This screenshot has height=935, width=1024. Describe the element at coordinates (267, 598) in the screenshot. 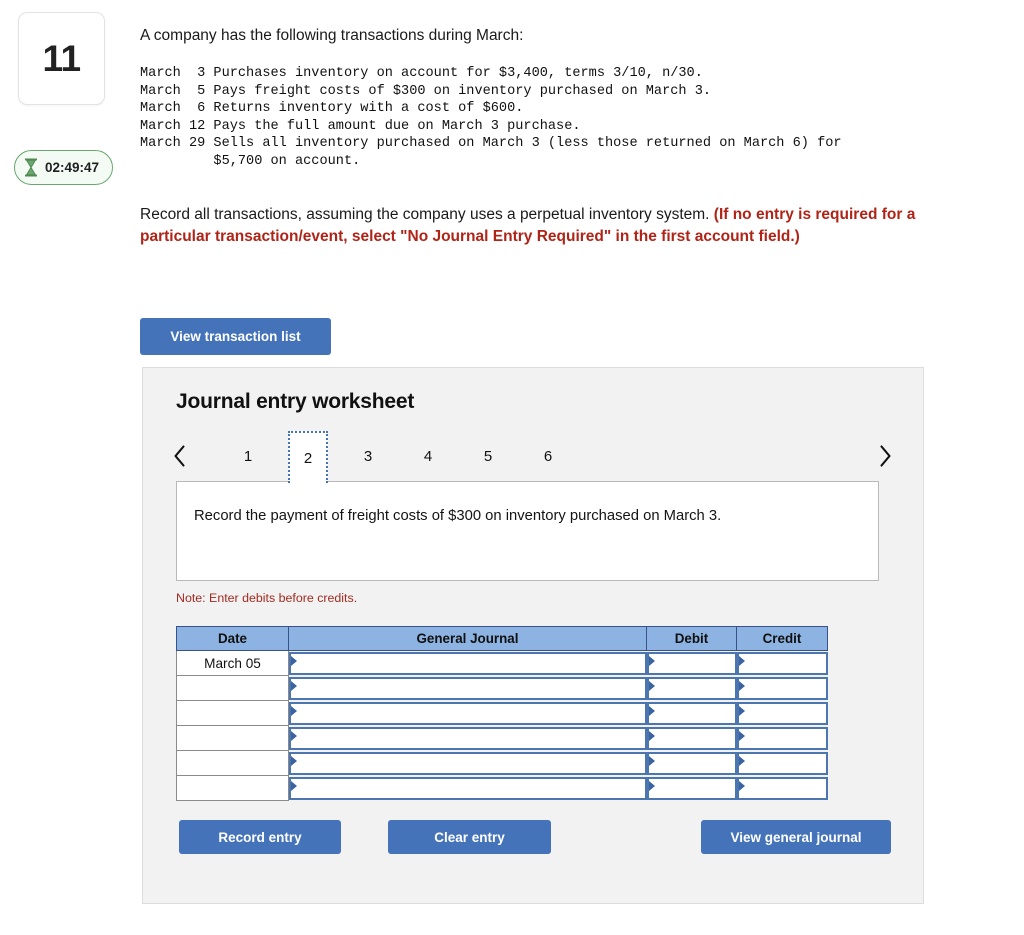

I see `debits-before-credits-note: Note: Enter debits before credits.` at that location.